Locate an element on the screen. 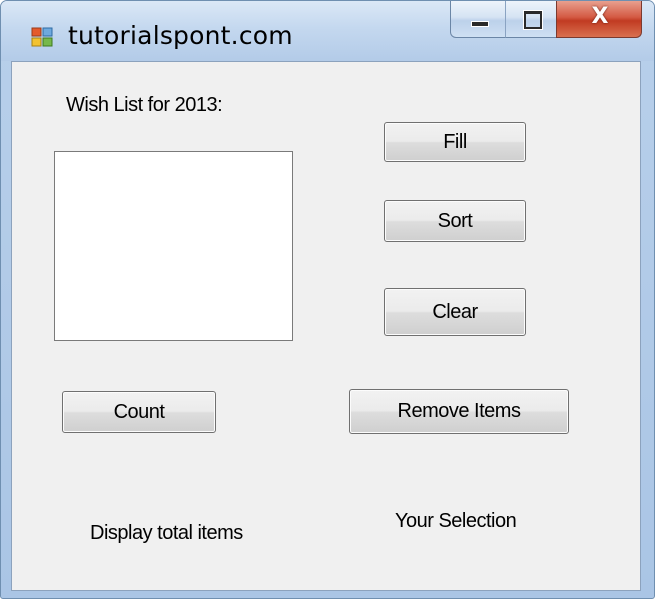  title-bar: tutorialspont.com X is located at coordinates (327, 31).